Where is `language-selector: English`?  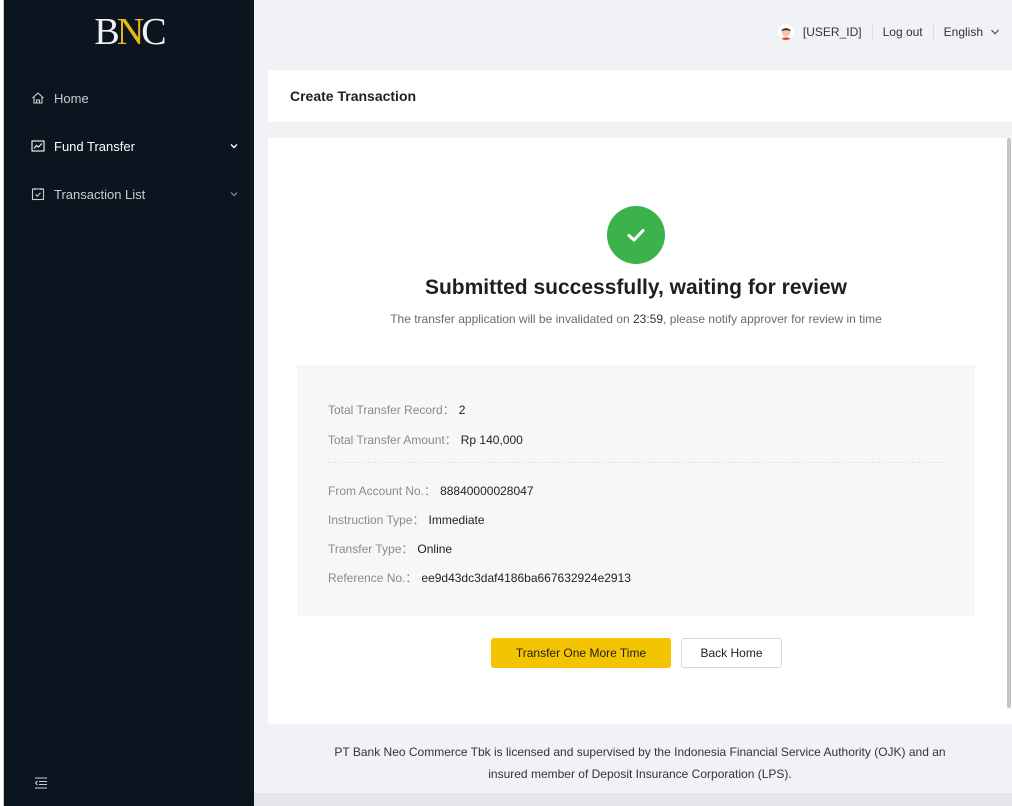
language-selector: English is located at coordinates (972, 32).